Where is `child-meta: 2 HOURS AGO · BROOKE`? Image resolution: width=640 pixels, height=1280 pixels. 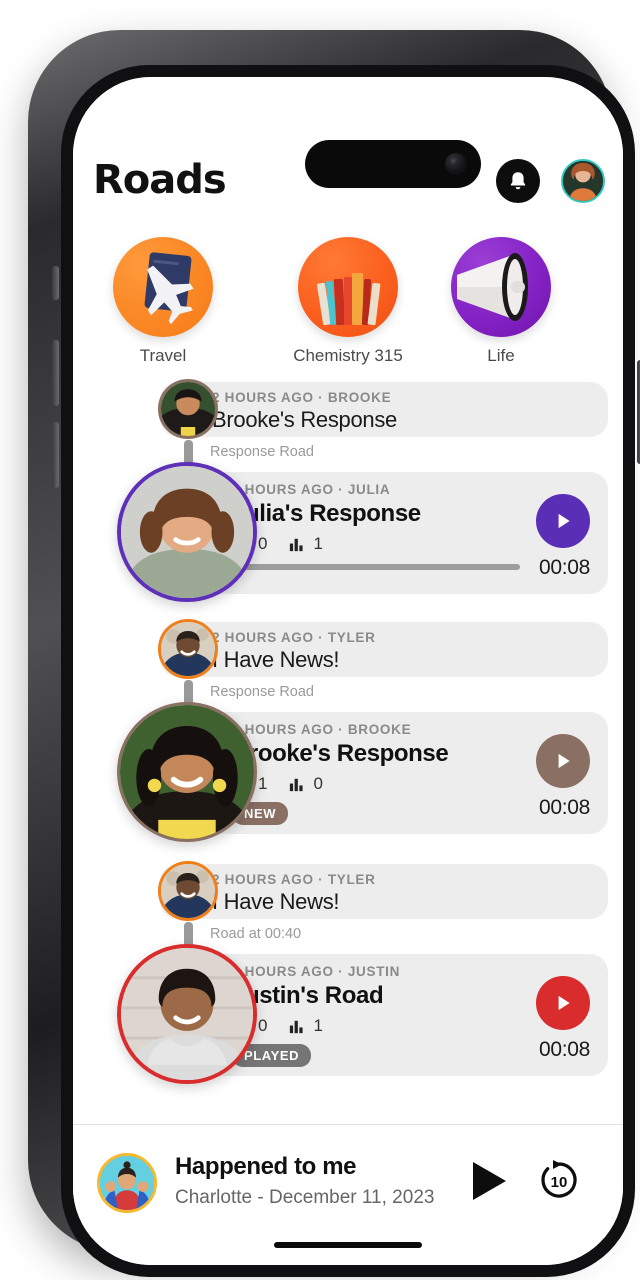
child-meta: 2 HOURS AGO · BROOKE is located at coordinates (420, 729).